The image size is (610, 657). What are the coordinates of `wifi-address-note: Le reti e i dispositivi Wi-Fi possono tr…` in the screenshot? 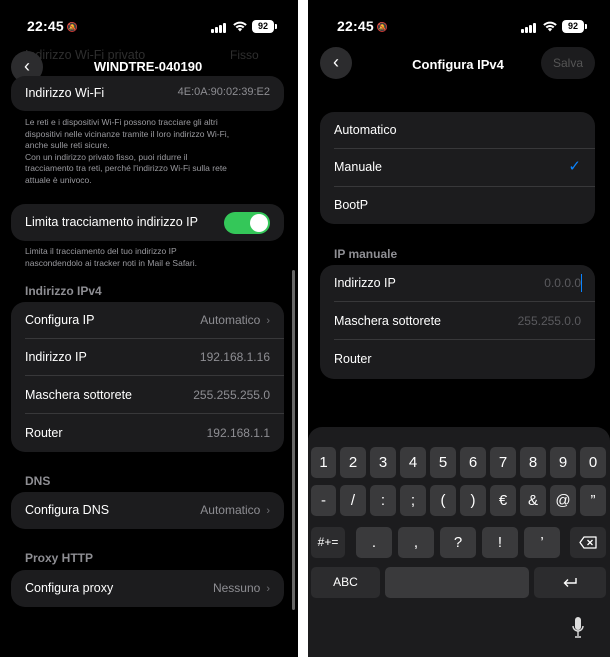 It's located at (127, 151).